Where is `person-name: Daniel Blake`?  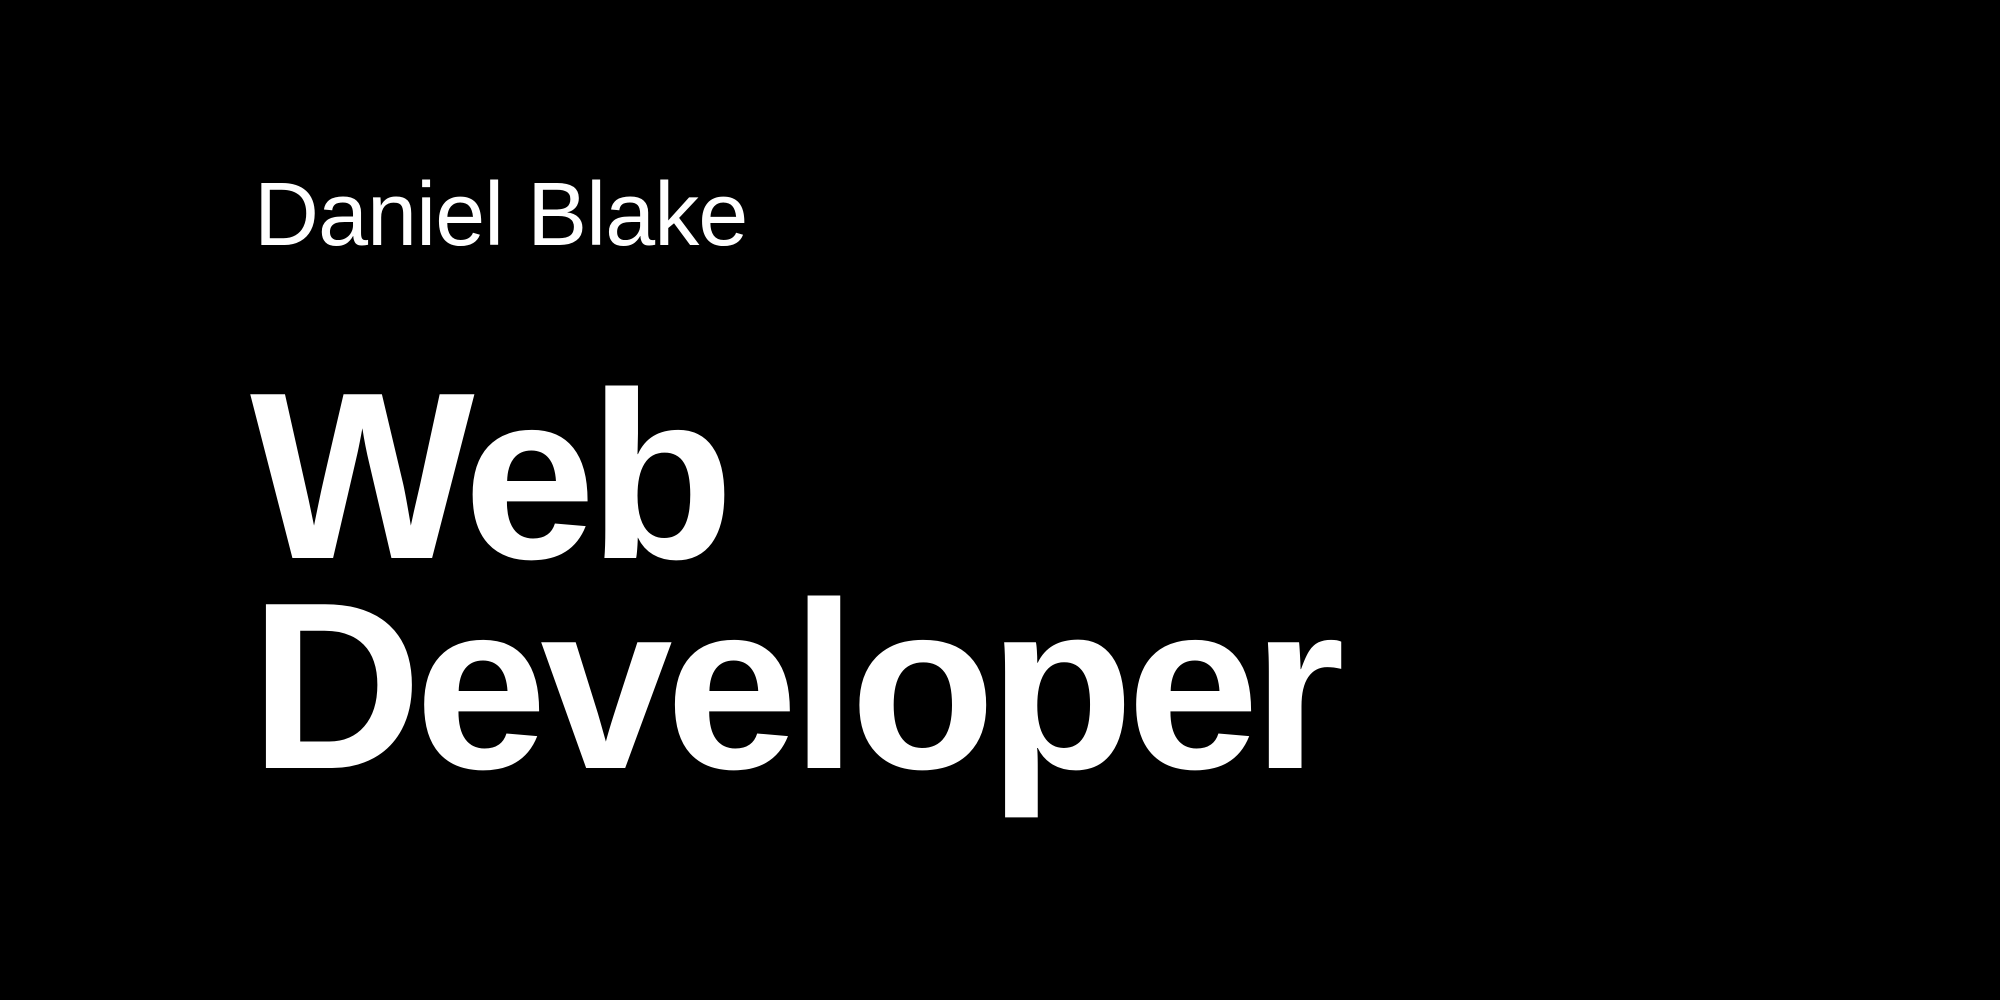 person-name: Daniel Blake is located at coordinates (501, 215).